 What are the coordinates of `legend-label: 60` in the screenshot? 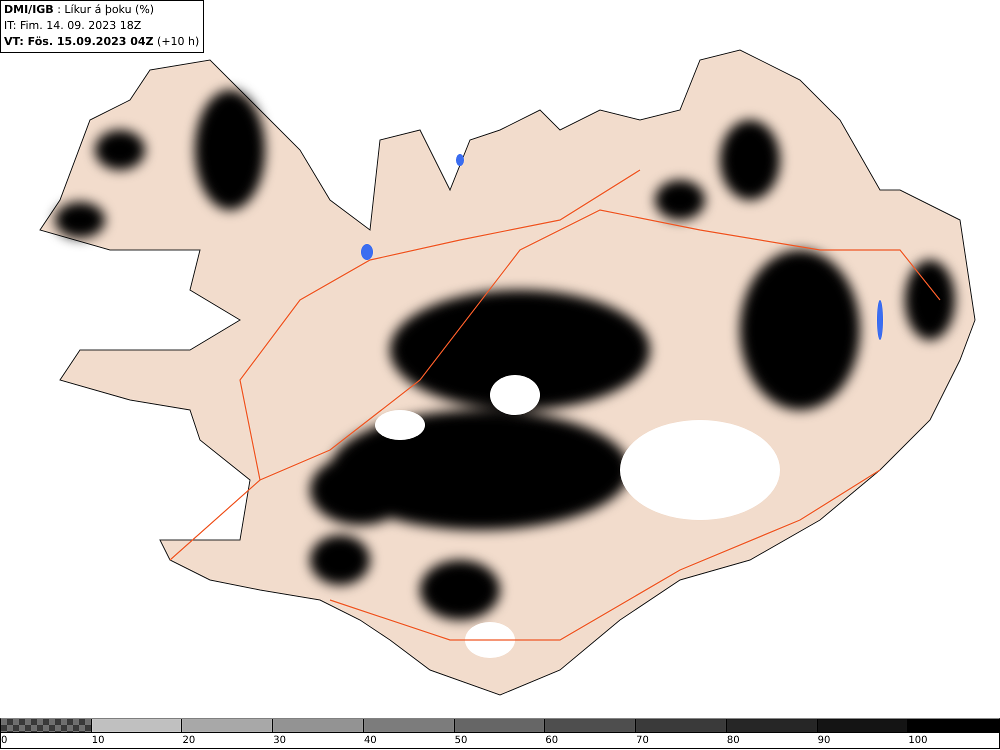 It's located at (551, 741).